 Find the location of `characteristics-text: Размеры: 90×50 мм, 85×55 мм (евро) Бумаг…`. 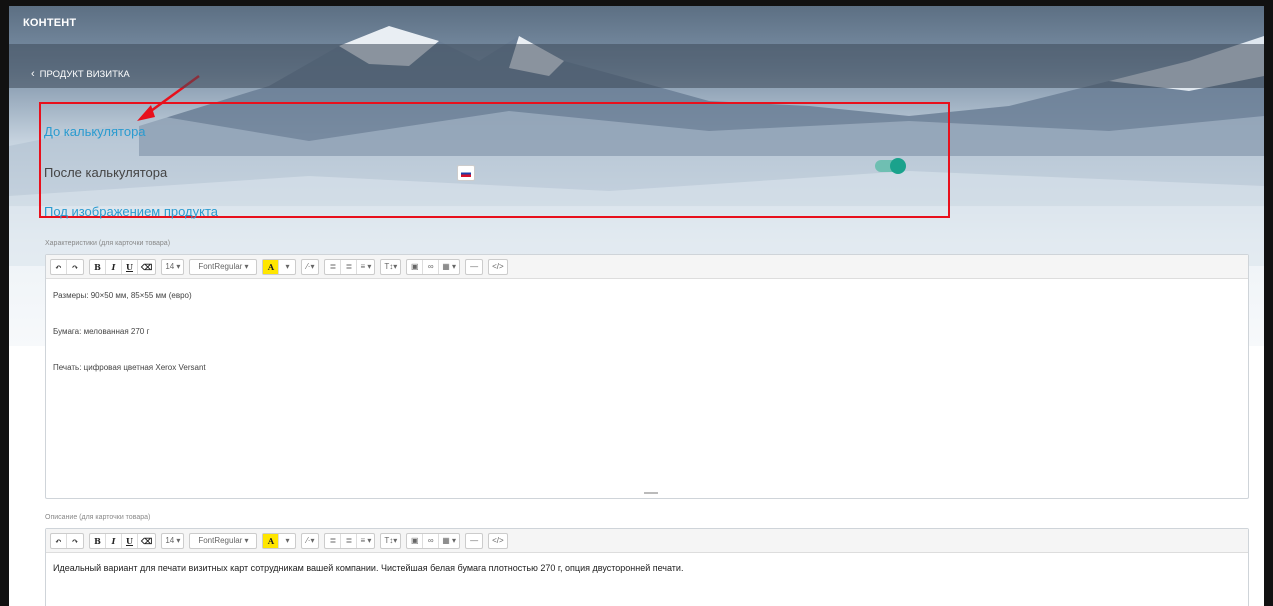

characteristics-text: Размеры: 90×50 мм, 85×55 мм (евро) Бумаг… is located at coordinates (647, 325).